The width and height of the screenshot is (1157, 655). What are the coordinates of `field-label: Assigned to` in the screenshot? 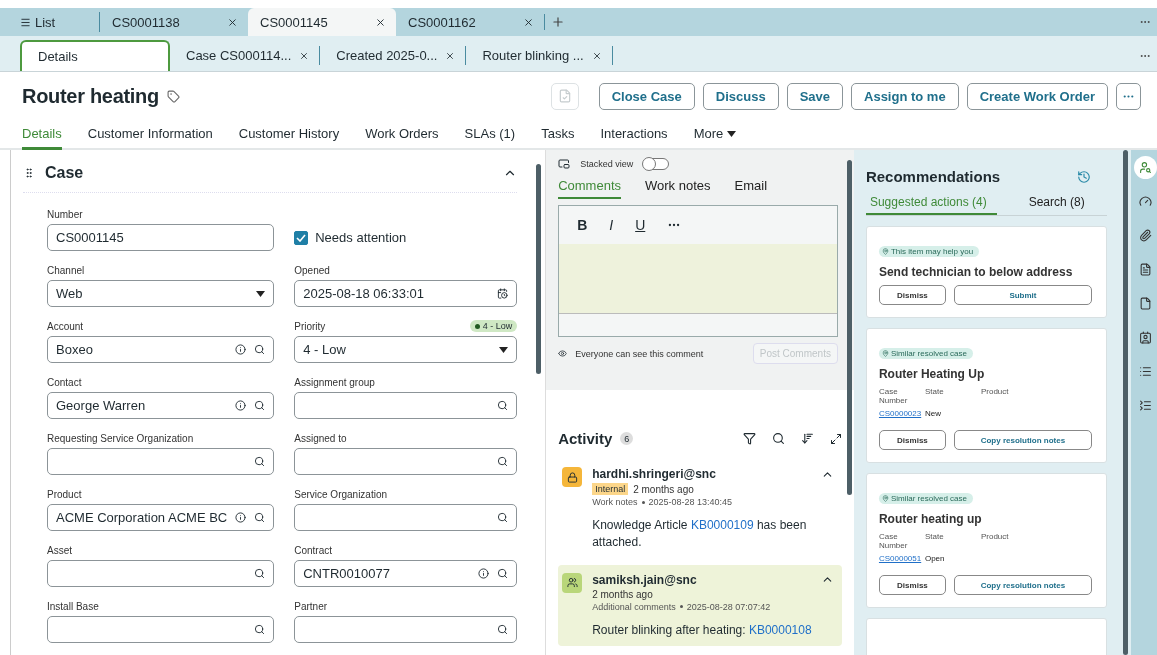 It's located at (320, 438).